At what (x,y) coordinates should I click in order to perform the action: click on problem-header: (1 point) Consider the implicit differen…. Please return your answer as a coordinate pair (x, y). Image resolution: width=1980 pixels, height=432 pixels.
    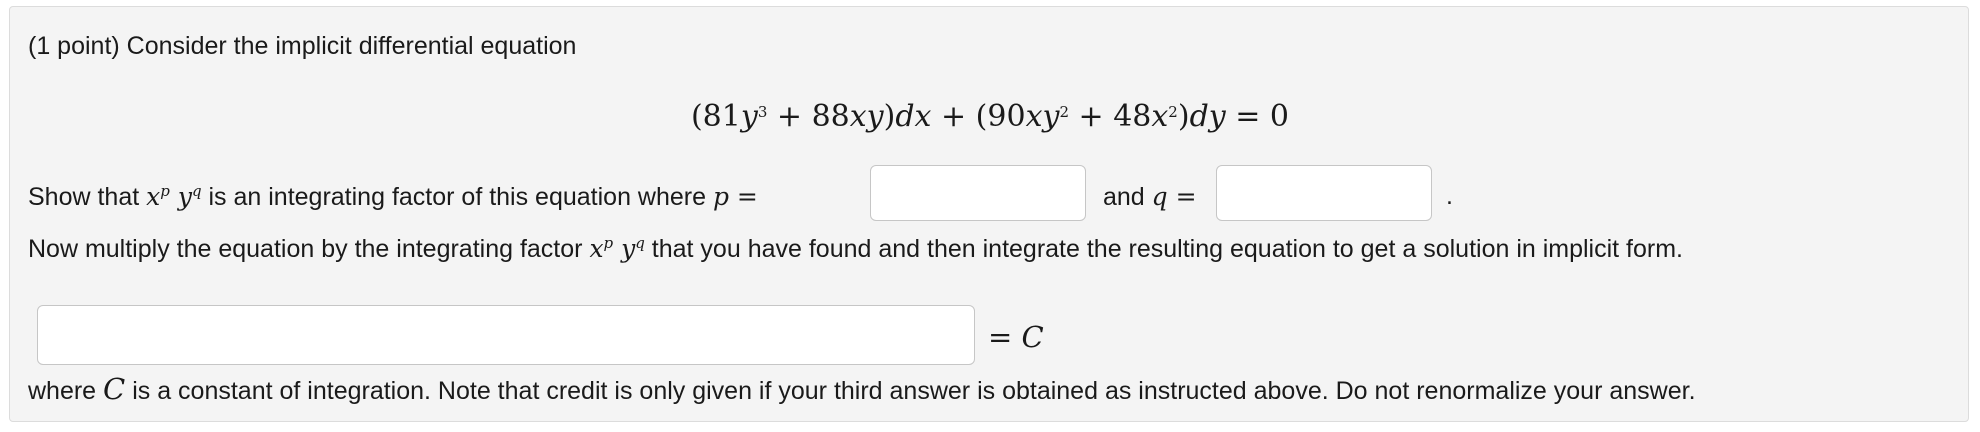
    Looking at the image, I should click on (302, 46).